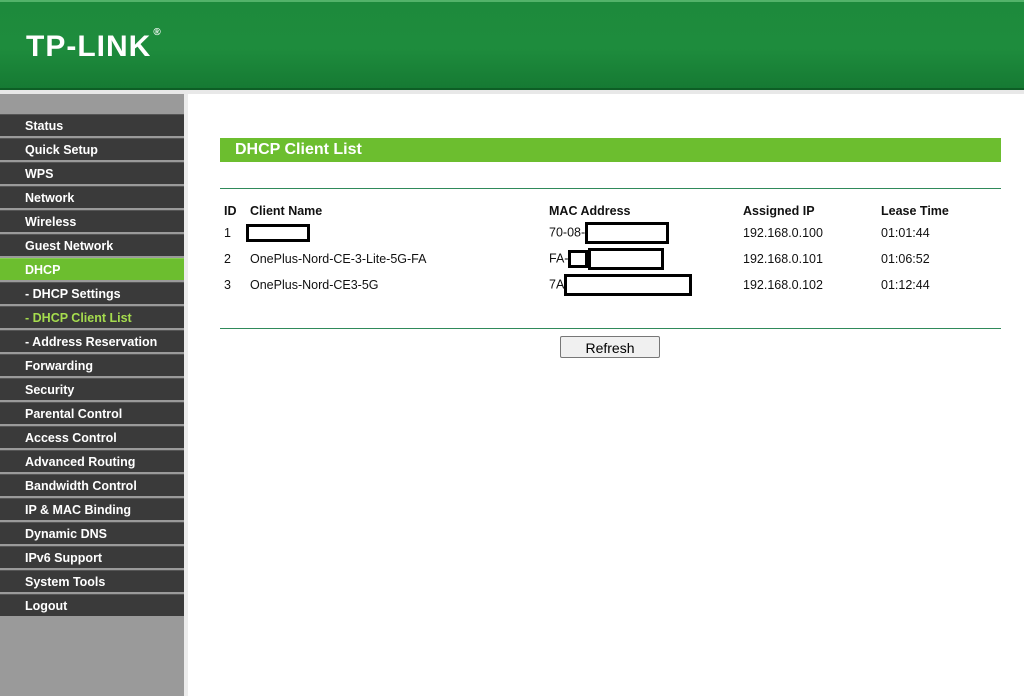 Image resolution: width=1024 pixels, height=696 pixels. What do you see at coordinates (92, 533) in the screenshot?
I see `sidebar-item-dynamic-dns: Dynamic DNS` at bounding box center [92, 533].